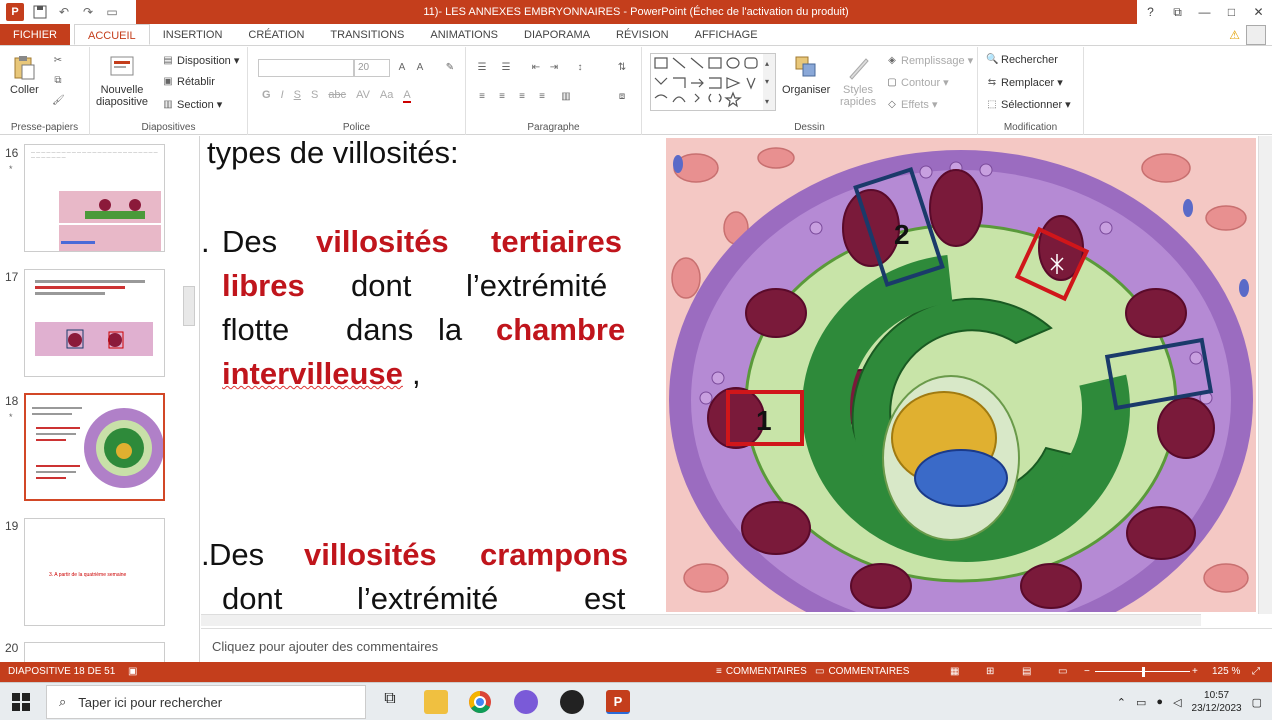 This screenshot has height=720, width=1272. Describe the element at coordinates (917, 83) in the screenshot. I see `shape-outline-button: ▢ Contour ▾` at that location.